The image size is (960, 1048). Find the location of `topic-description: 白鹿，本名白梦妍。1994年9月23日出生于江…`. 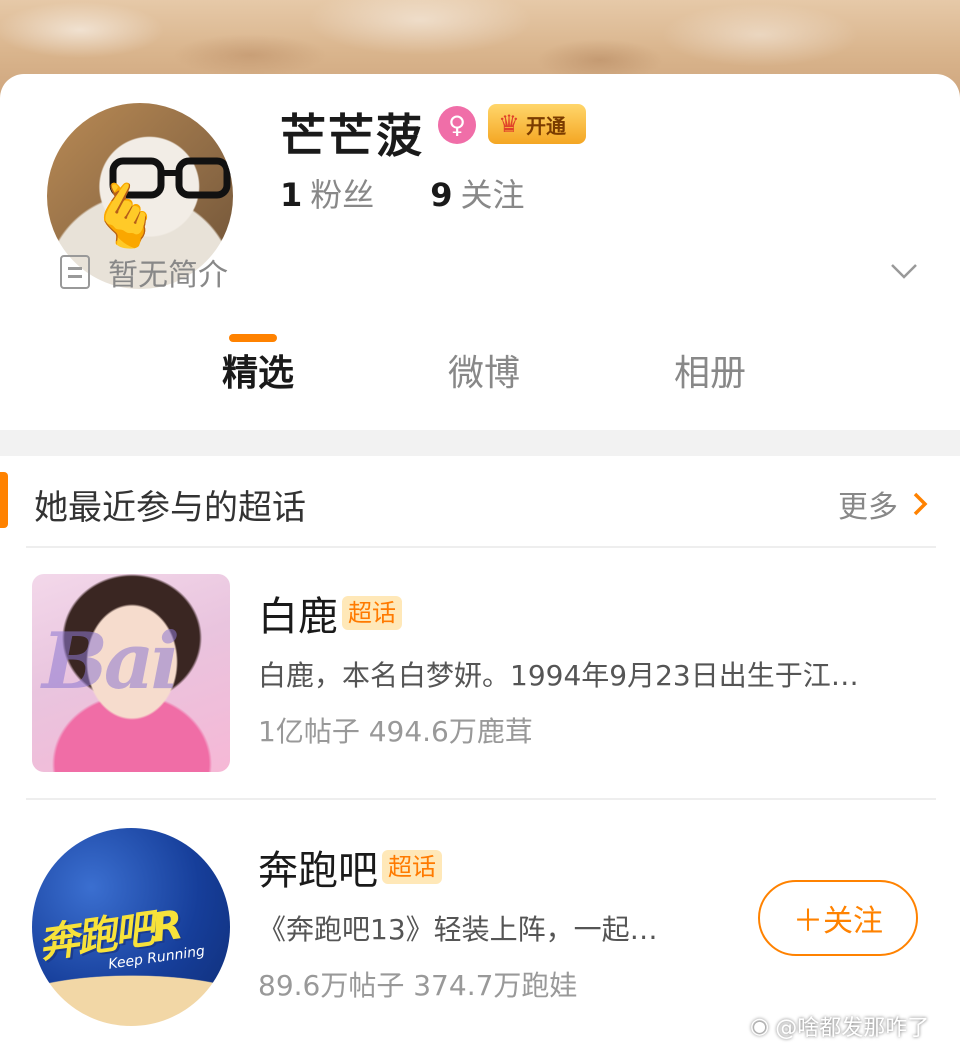

topic-description: 白鹿，本名白梦妍。1994年9月23日出生于江… is located at coordinates (558, 675).